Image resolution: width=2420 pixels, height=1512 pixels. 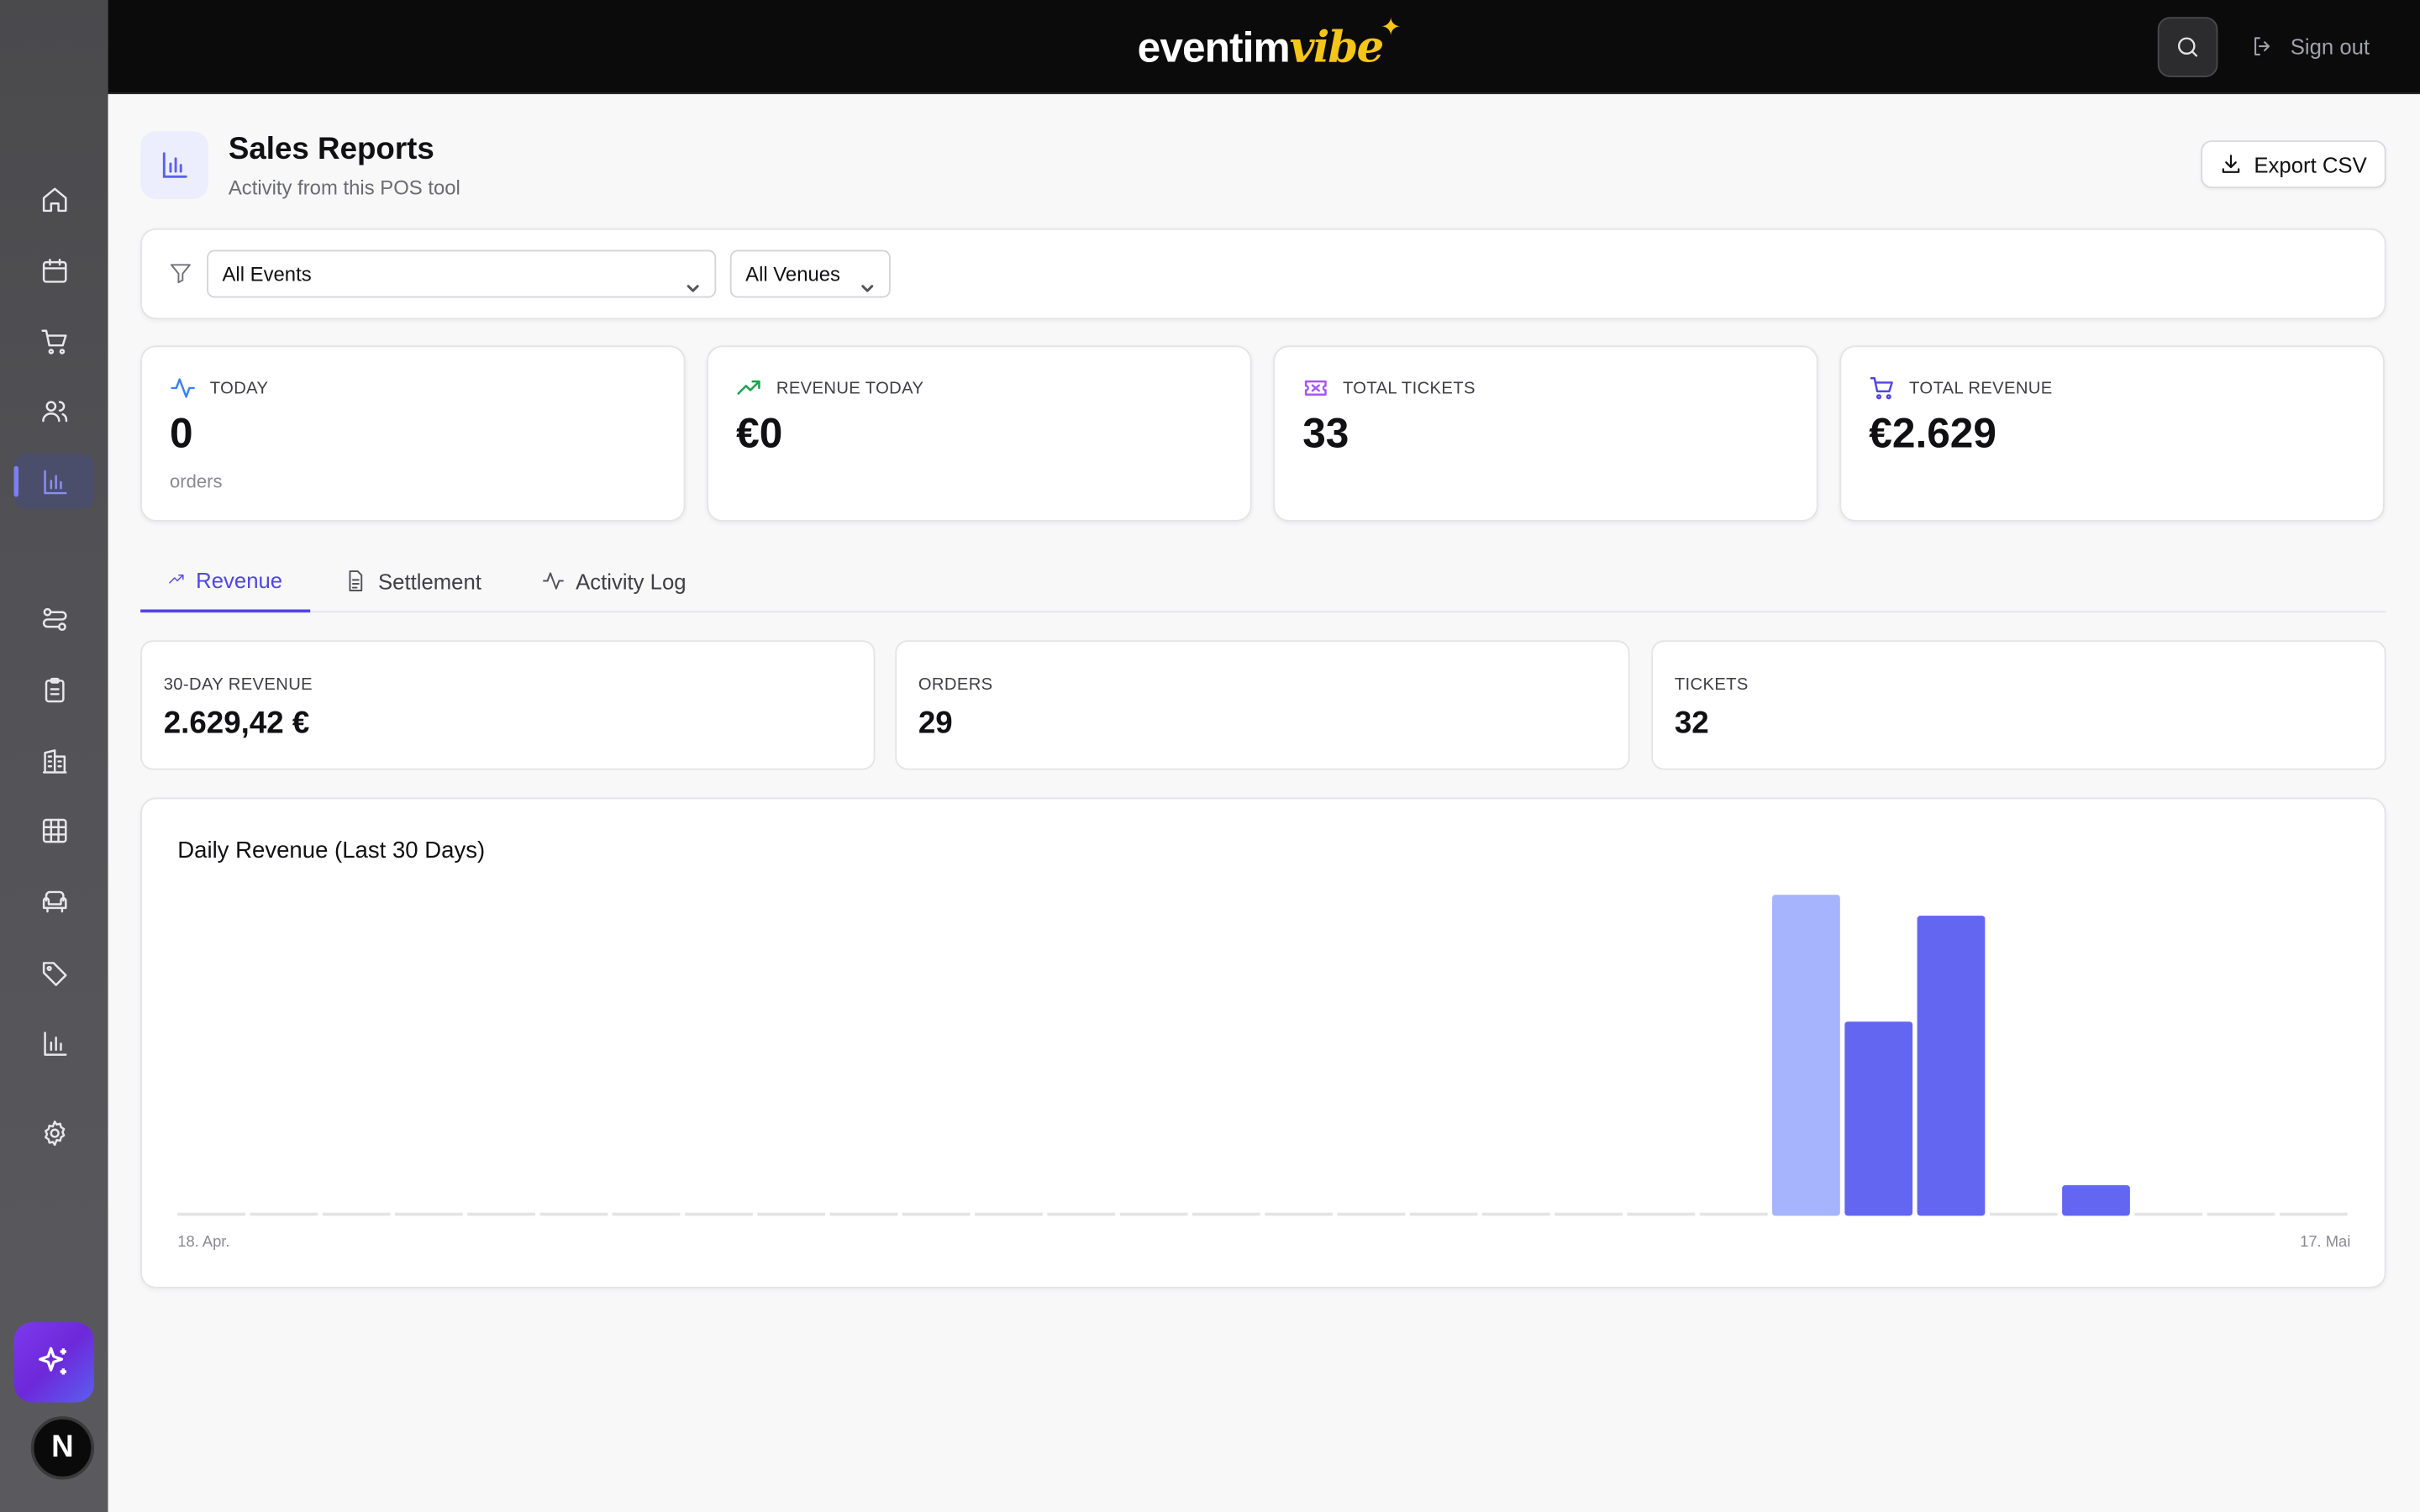 I want to click on topbar: eventim vibe ✦ Sign out, so click(x=1264, y=47).